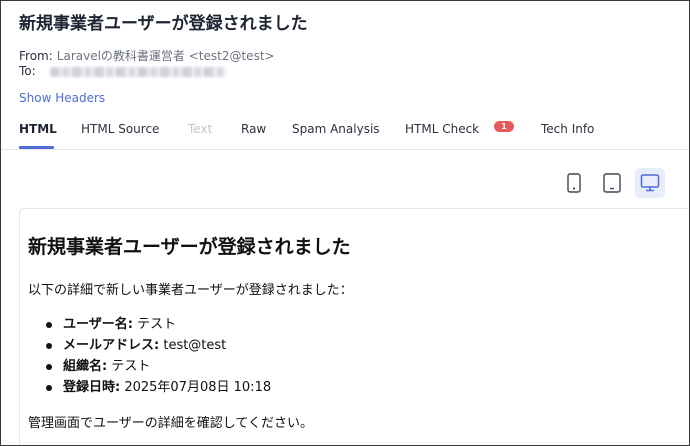 The width and height of the screenshot is (690, 446). What do you see at coordinates (442, 129) in the screenshot?
I see `tab-html-check: HTML Check` at bounding box center [442, 129].